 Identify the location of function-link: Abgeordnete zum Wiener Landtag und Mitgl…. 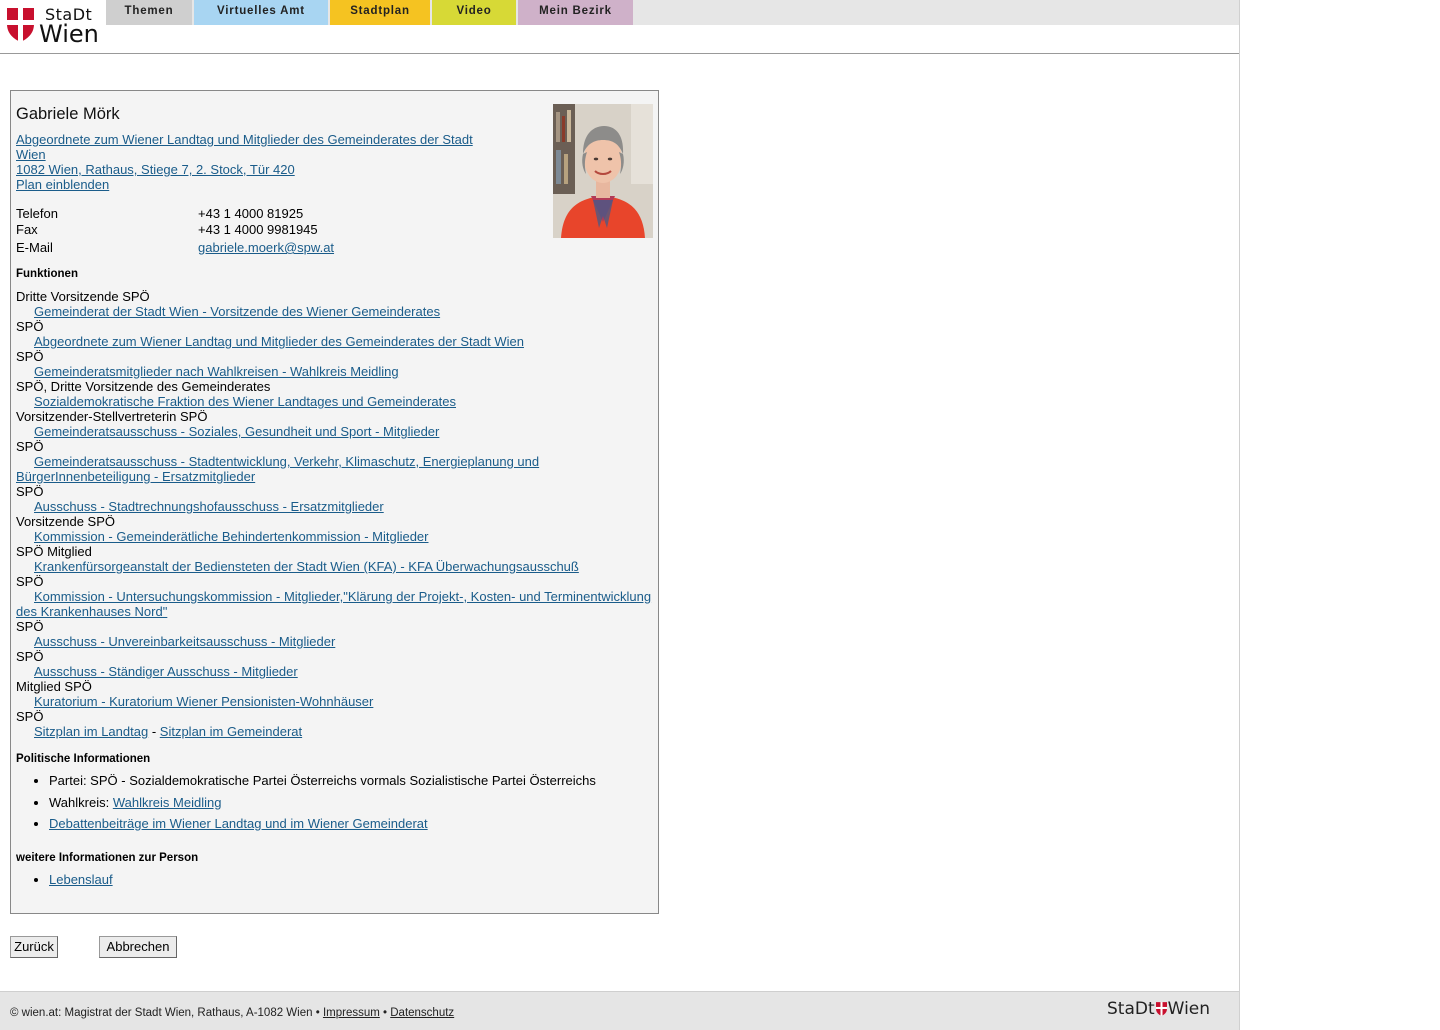
(279, 341).